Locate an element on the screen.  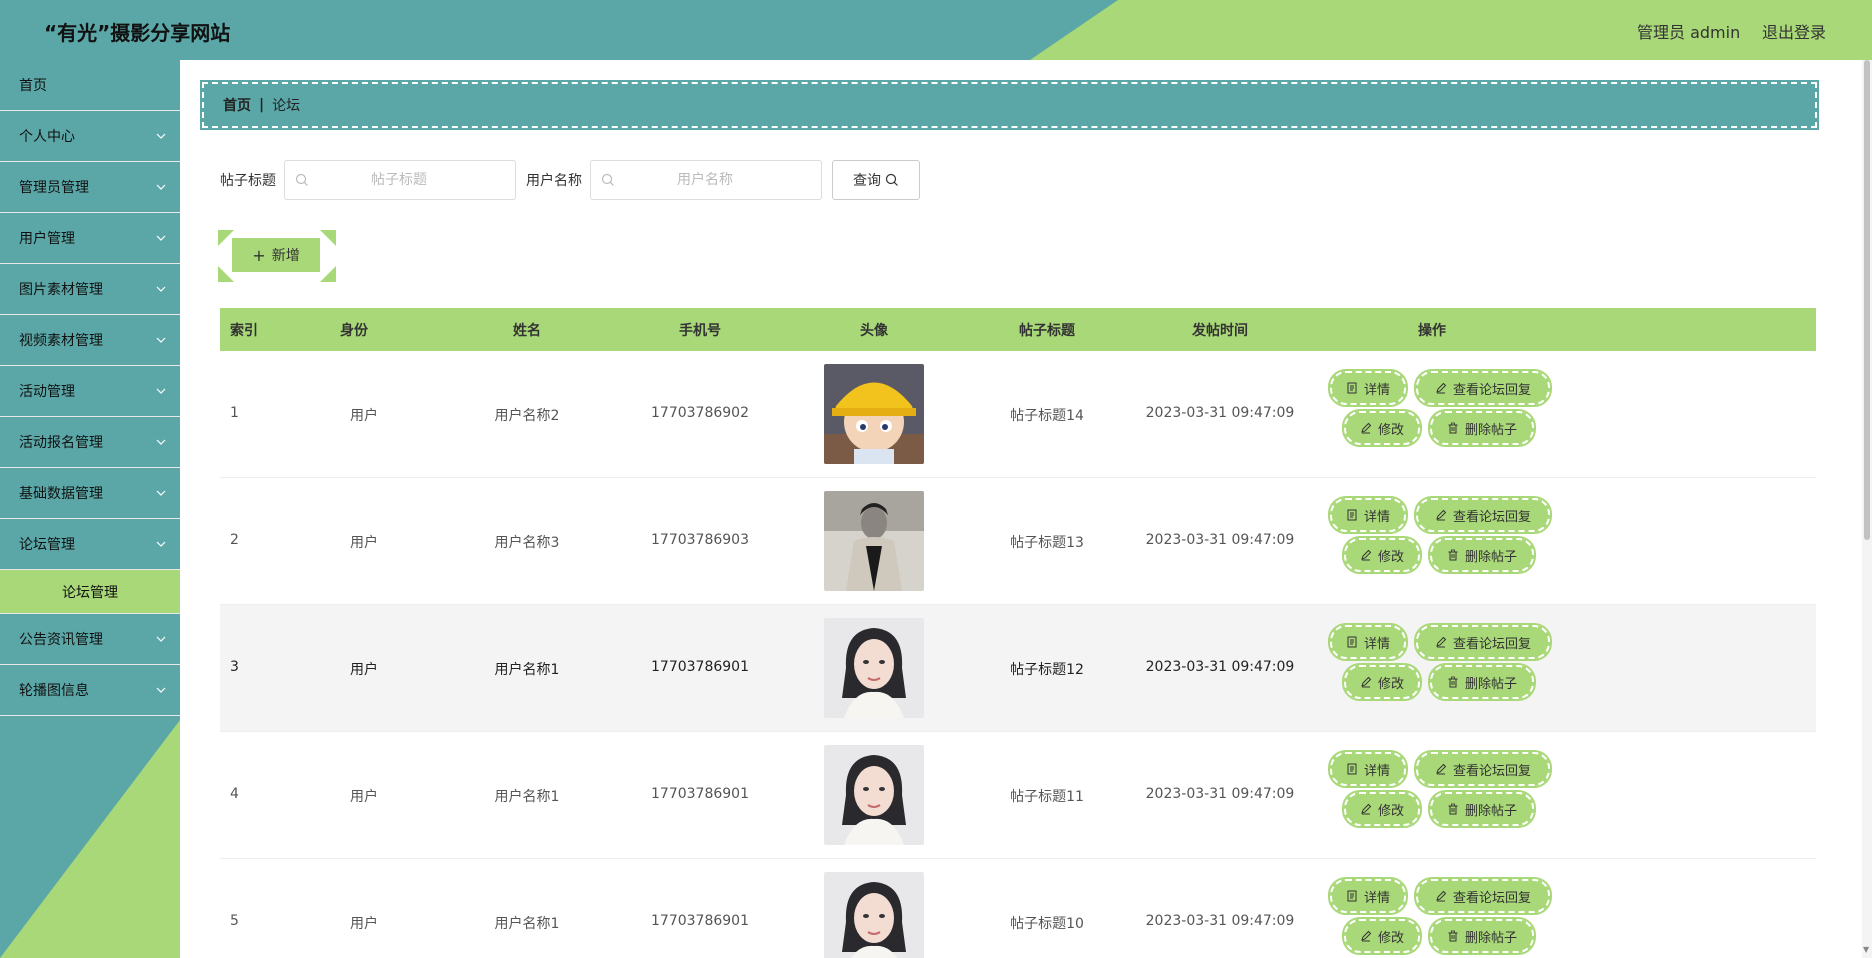
sidebar-item: 基础数据管理 is located at coordinates (90, 493).